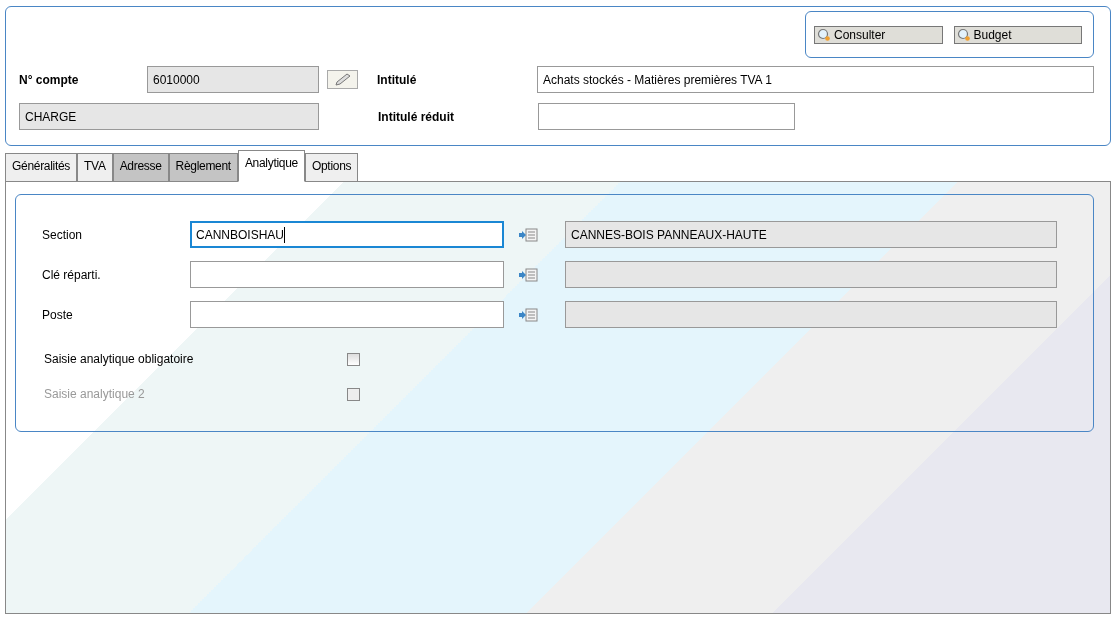 This screenshot has width=1117, height=619. What do you see at coordinates (49, 79) in the screenshot?
I see `field-label: N° compte` at bounding box center [49, 79].